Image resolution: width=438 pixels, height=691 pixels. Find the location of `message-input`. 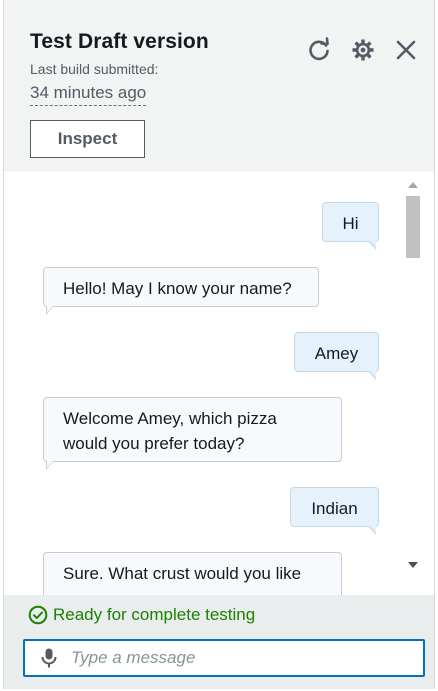

message-input is located at coordinates (246, 658).